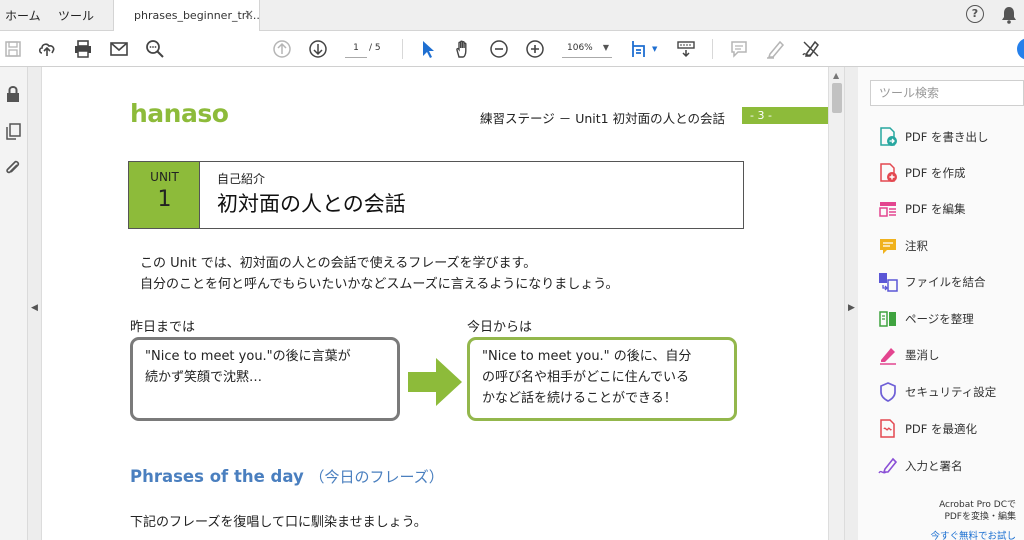 This screenshot has height=540, width=1024. What do you see at coordinates (888, 356) in the screenshot?
I see `redact-icon` at bounding box center [888, 356].